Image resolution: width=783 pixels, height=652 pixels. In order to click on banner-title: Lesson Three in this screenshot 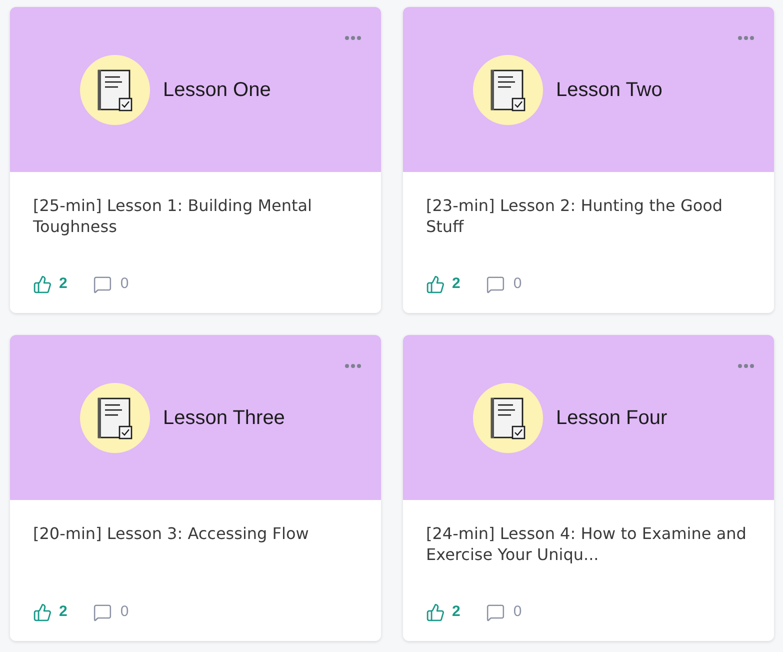, I will do `click(224, 418)`.